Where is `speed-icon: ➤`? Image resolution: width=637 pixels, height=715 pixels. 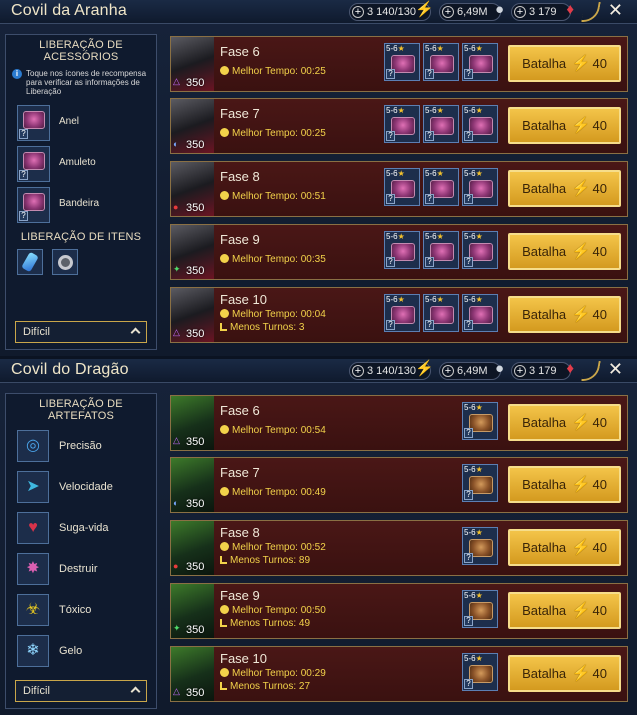 speed-icon: ➤ is located at coordinates (33, 487).